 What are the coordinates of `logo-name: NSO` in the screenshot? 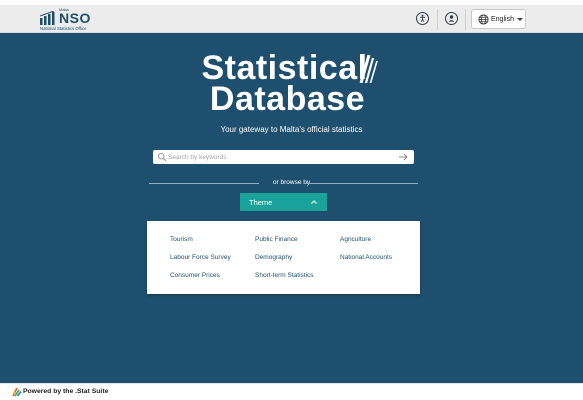 It's located at (75, 18).